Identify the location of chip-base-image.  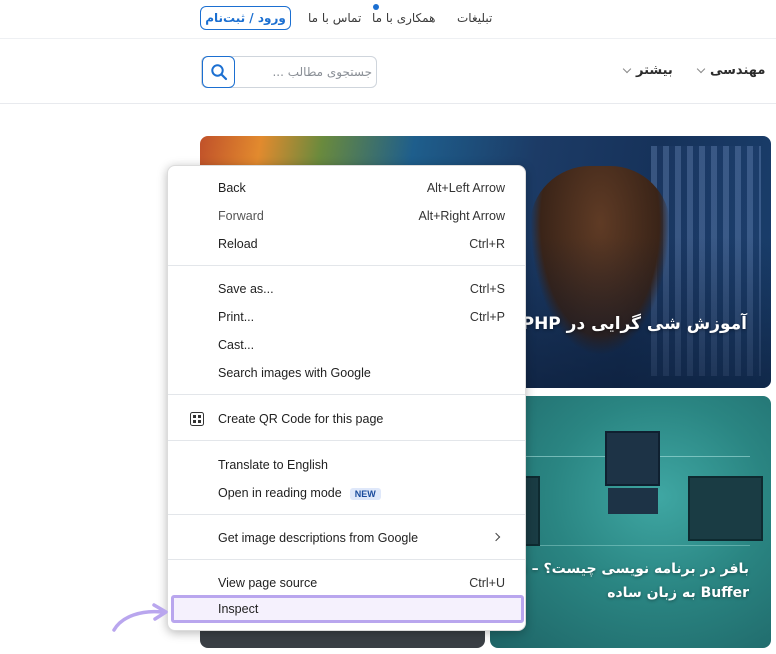
(633, 501).